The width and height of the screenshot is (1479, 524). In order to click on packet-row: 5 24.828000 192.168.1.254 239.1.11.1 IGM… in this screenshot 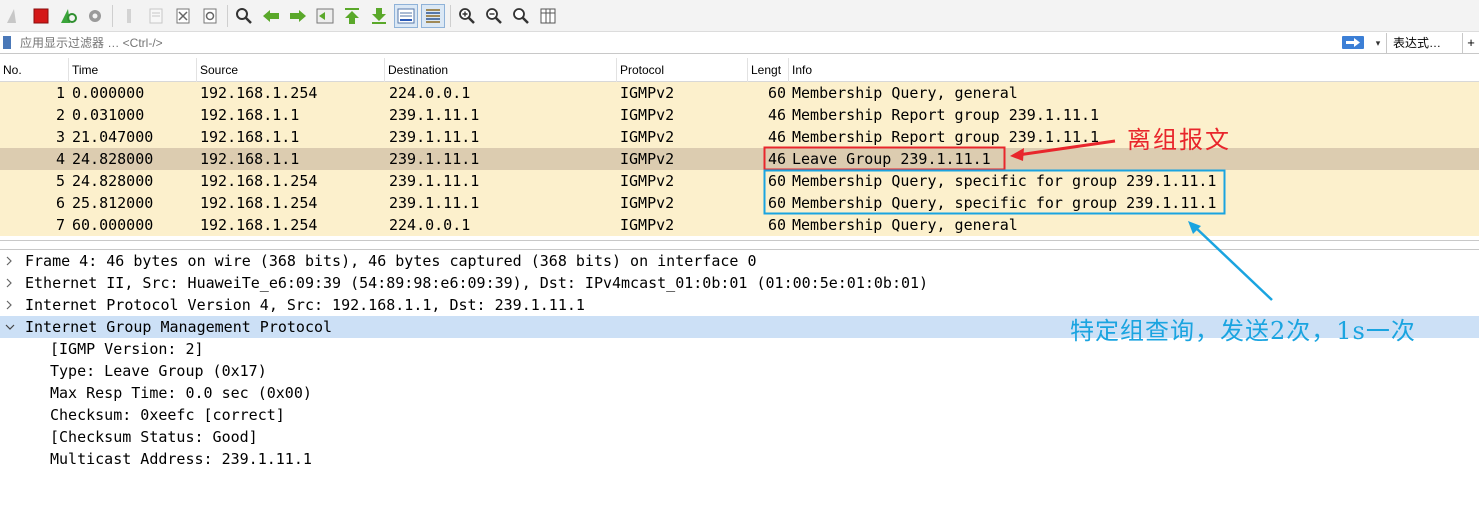, I will do `click(739, 181)`.